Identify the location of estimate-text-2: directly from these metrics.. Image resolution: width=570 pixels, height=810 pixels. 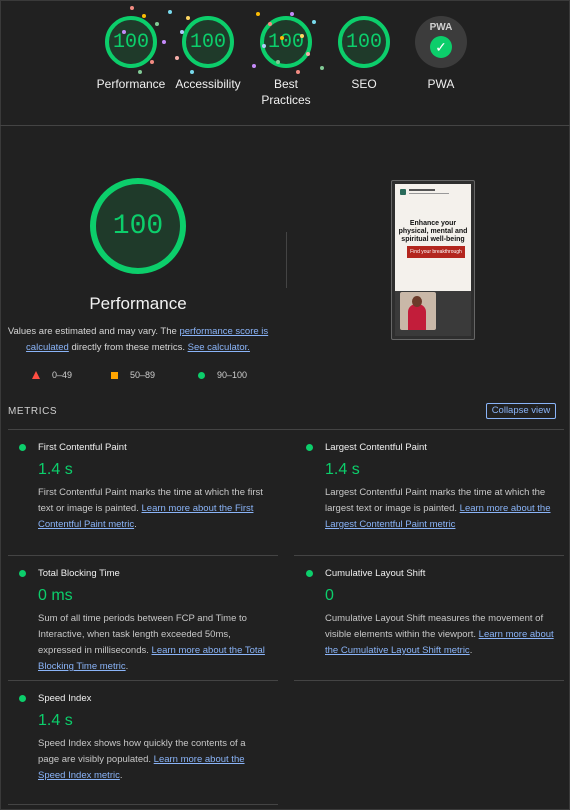
(128, 347).